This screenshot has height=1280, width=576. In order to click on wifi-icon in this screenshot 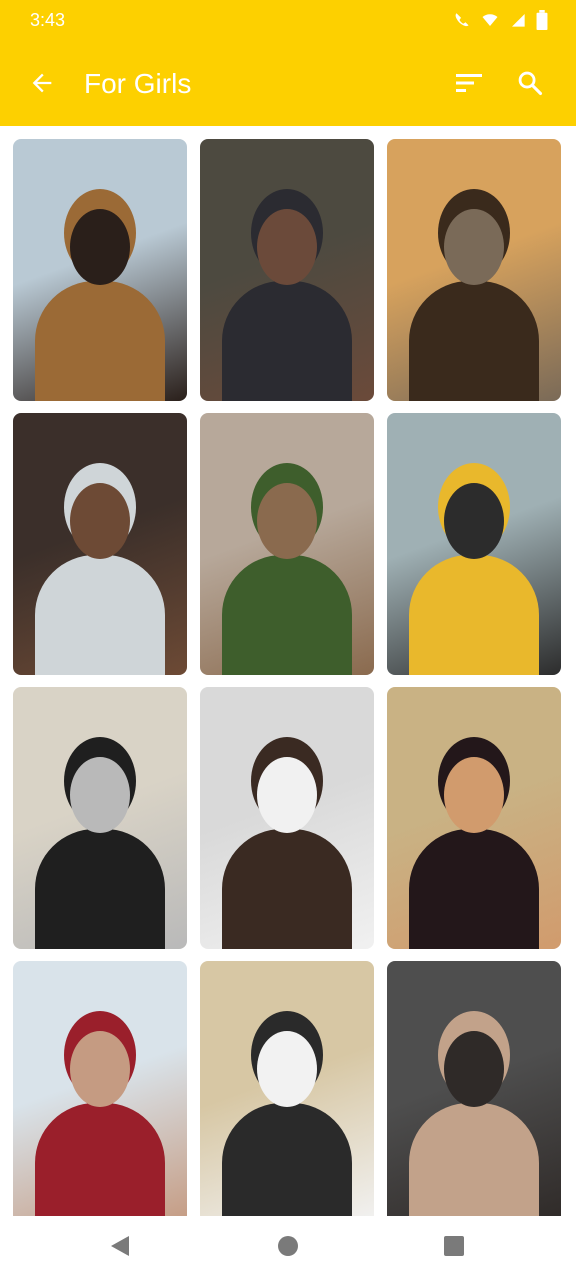, I will do `click(490, 22)`.